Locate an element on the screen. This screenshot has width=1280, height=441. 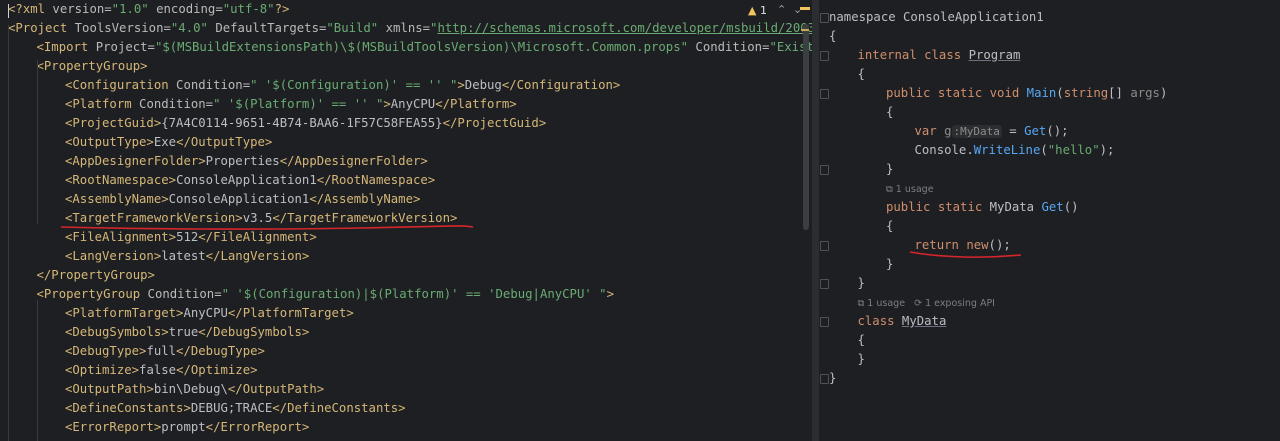
code-token: Get is located at coordinates (1052, 207).